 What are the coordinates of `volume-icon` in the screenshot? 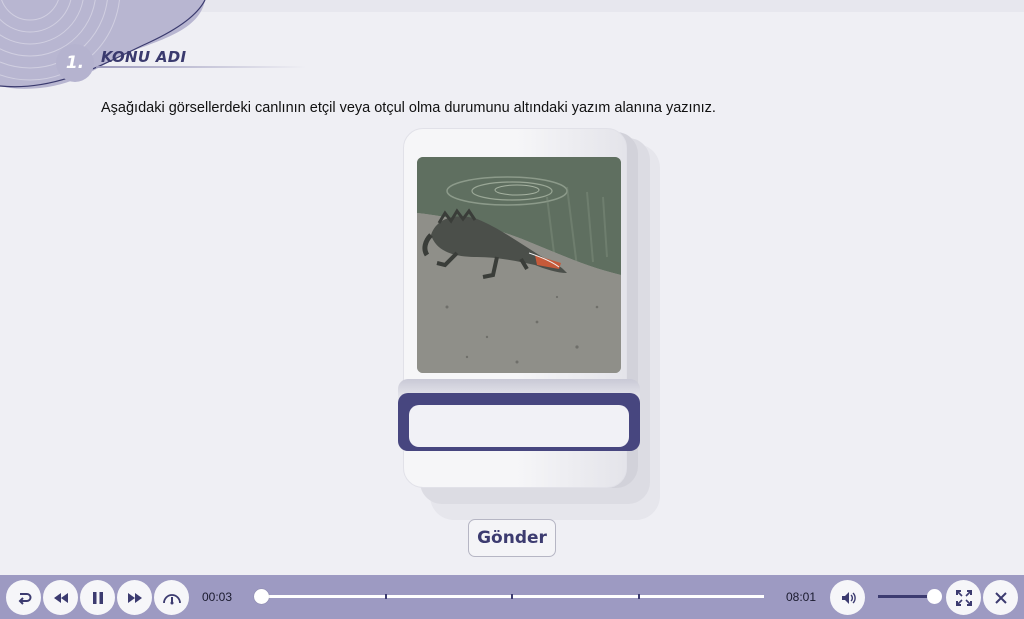 It's located at (848, 597).